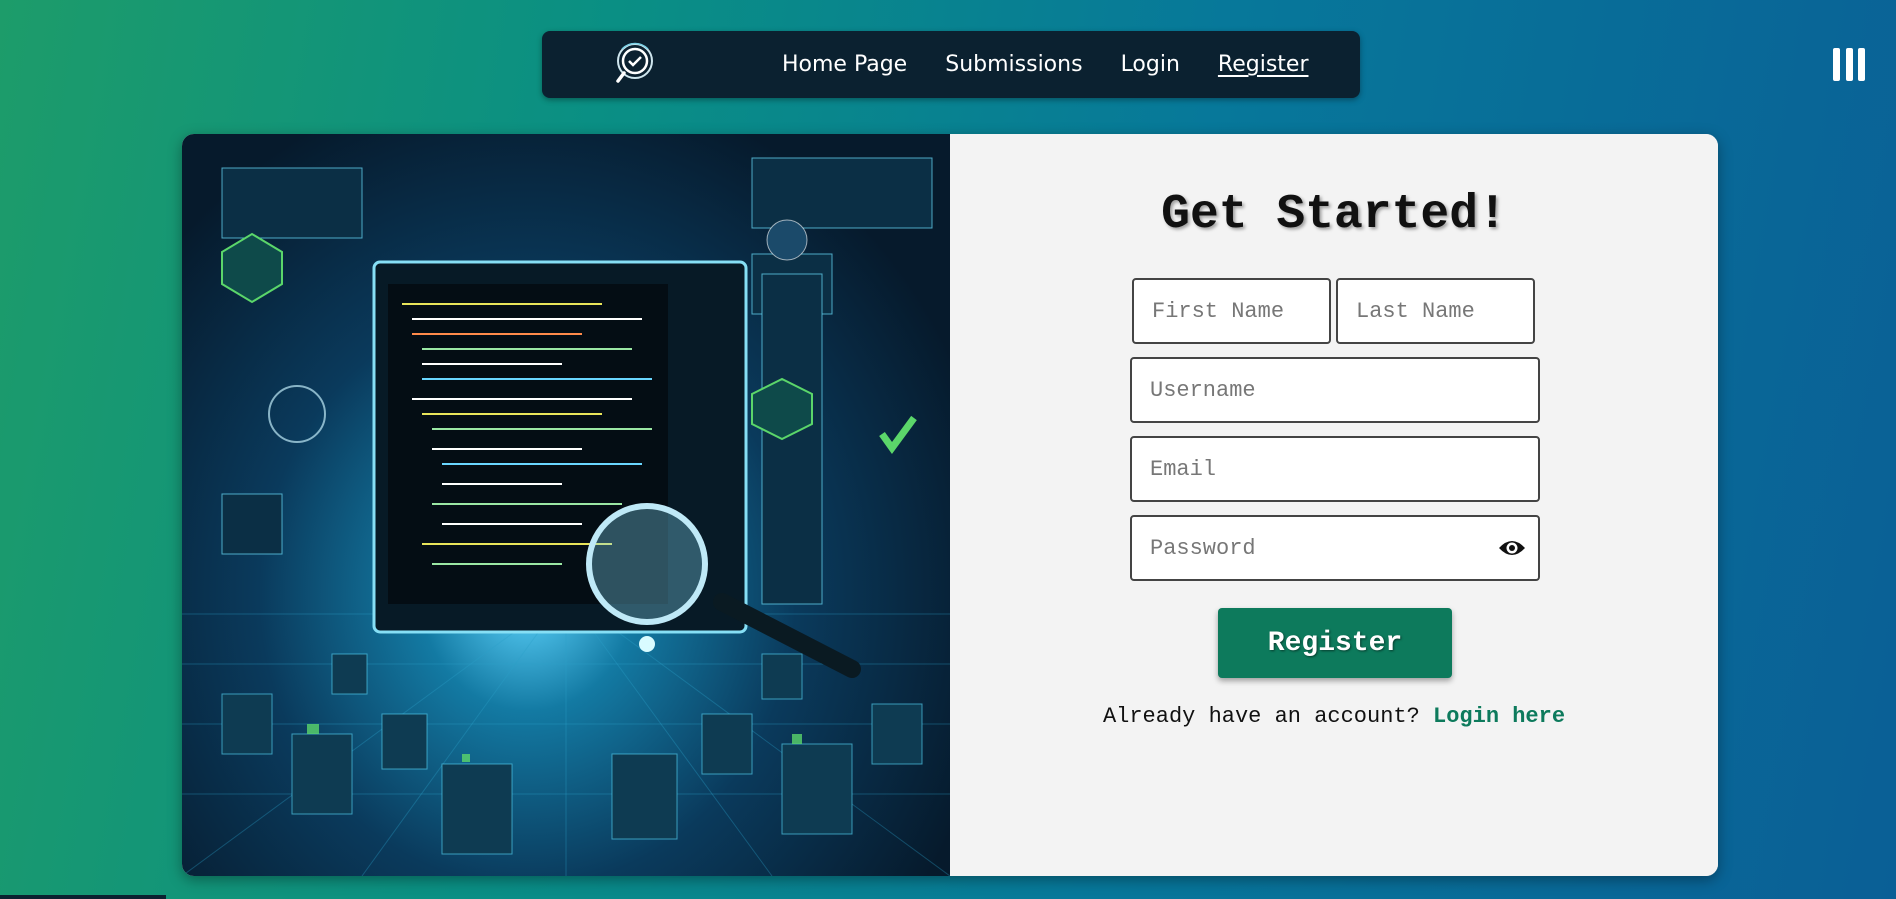  I want to click on nav-submissions-link: Submissions, so click(1013, 64).